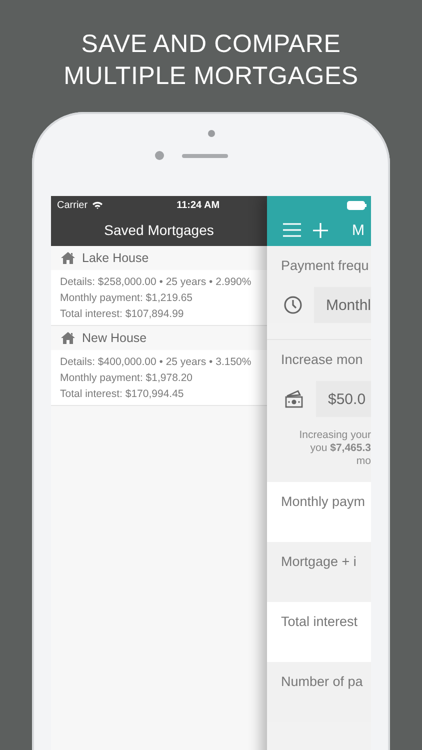  What do you see at coordinates (159, 155) in the screenshot?
I see `sensor-icon` at bounding box center [159, 155].